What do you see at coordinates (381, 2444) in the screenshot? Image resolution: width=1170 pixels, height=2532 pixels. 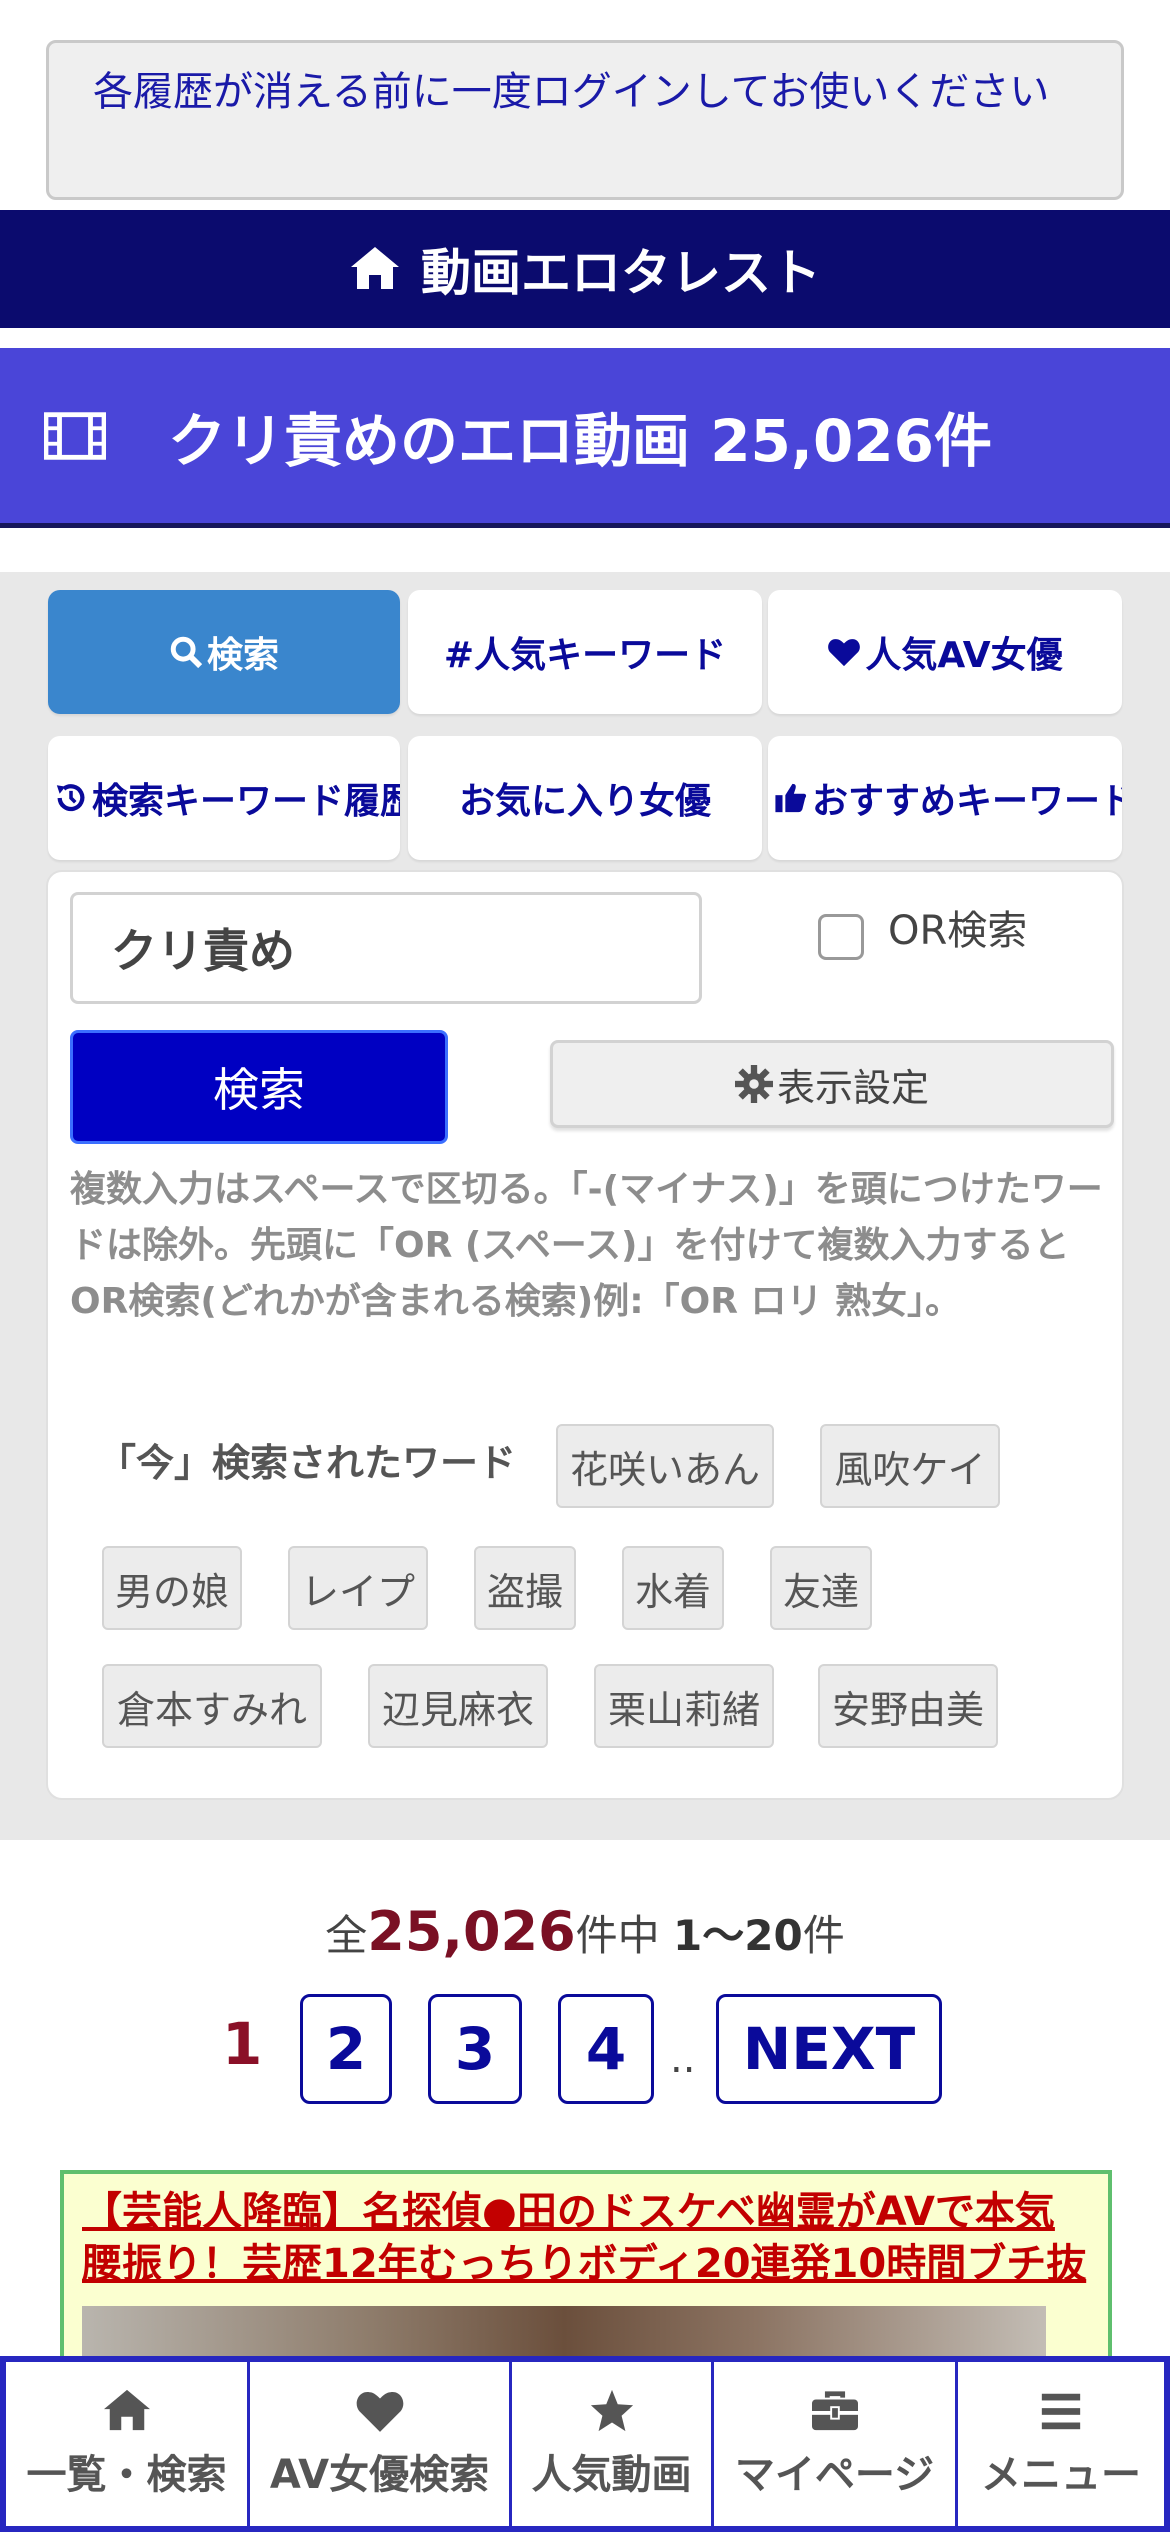 I see `nav-actress-search: AV女優検索` at bounding box center [381, 2444].